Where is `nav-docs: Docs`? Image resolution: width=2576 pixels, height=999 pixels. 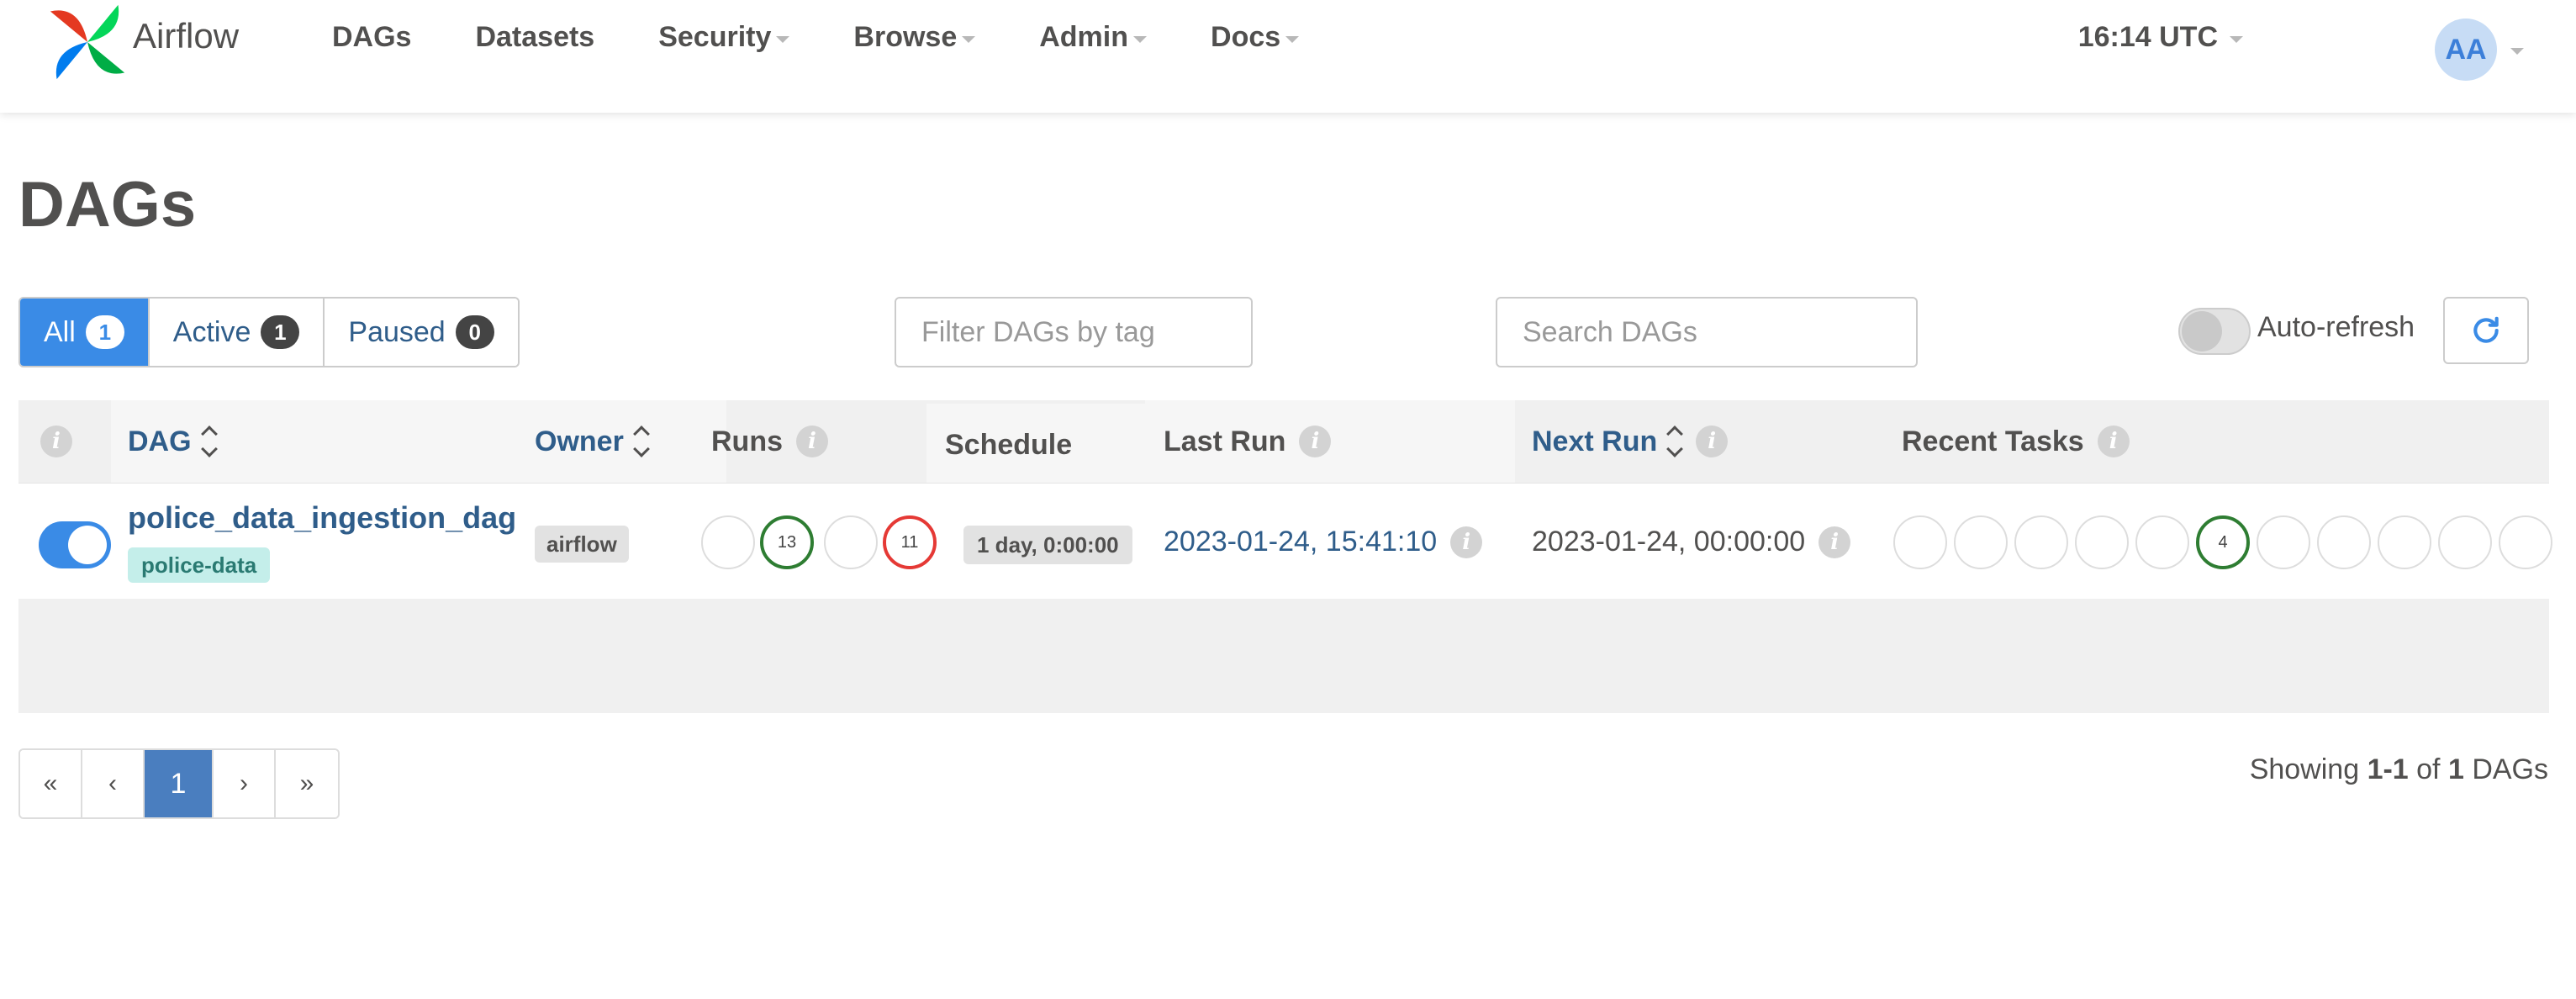 nav-docs: Docs is located at coordinates (1255, 37).